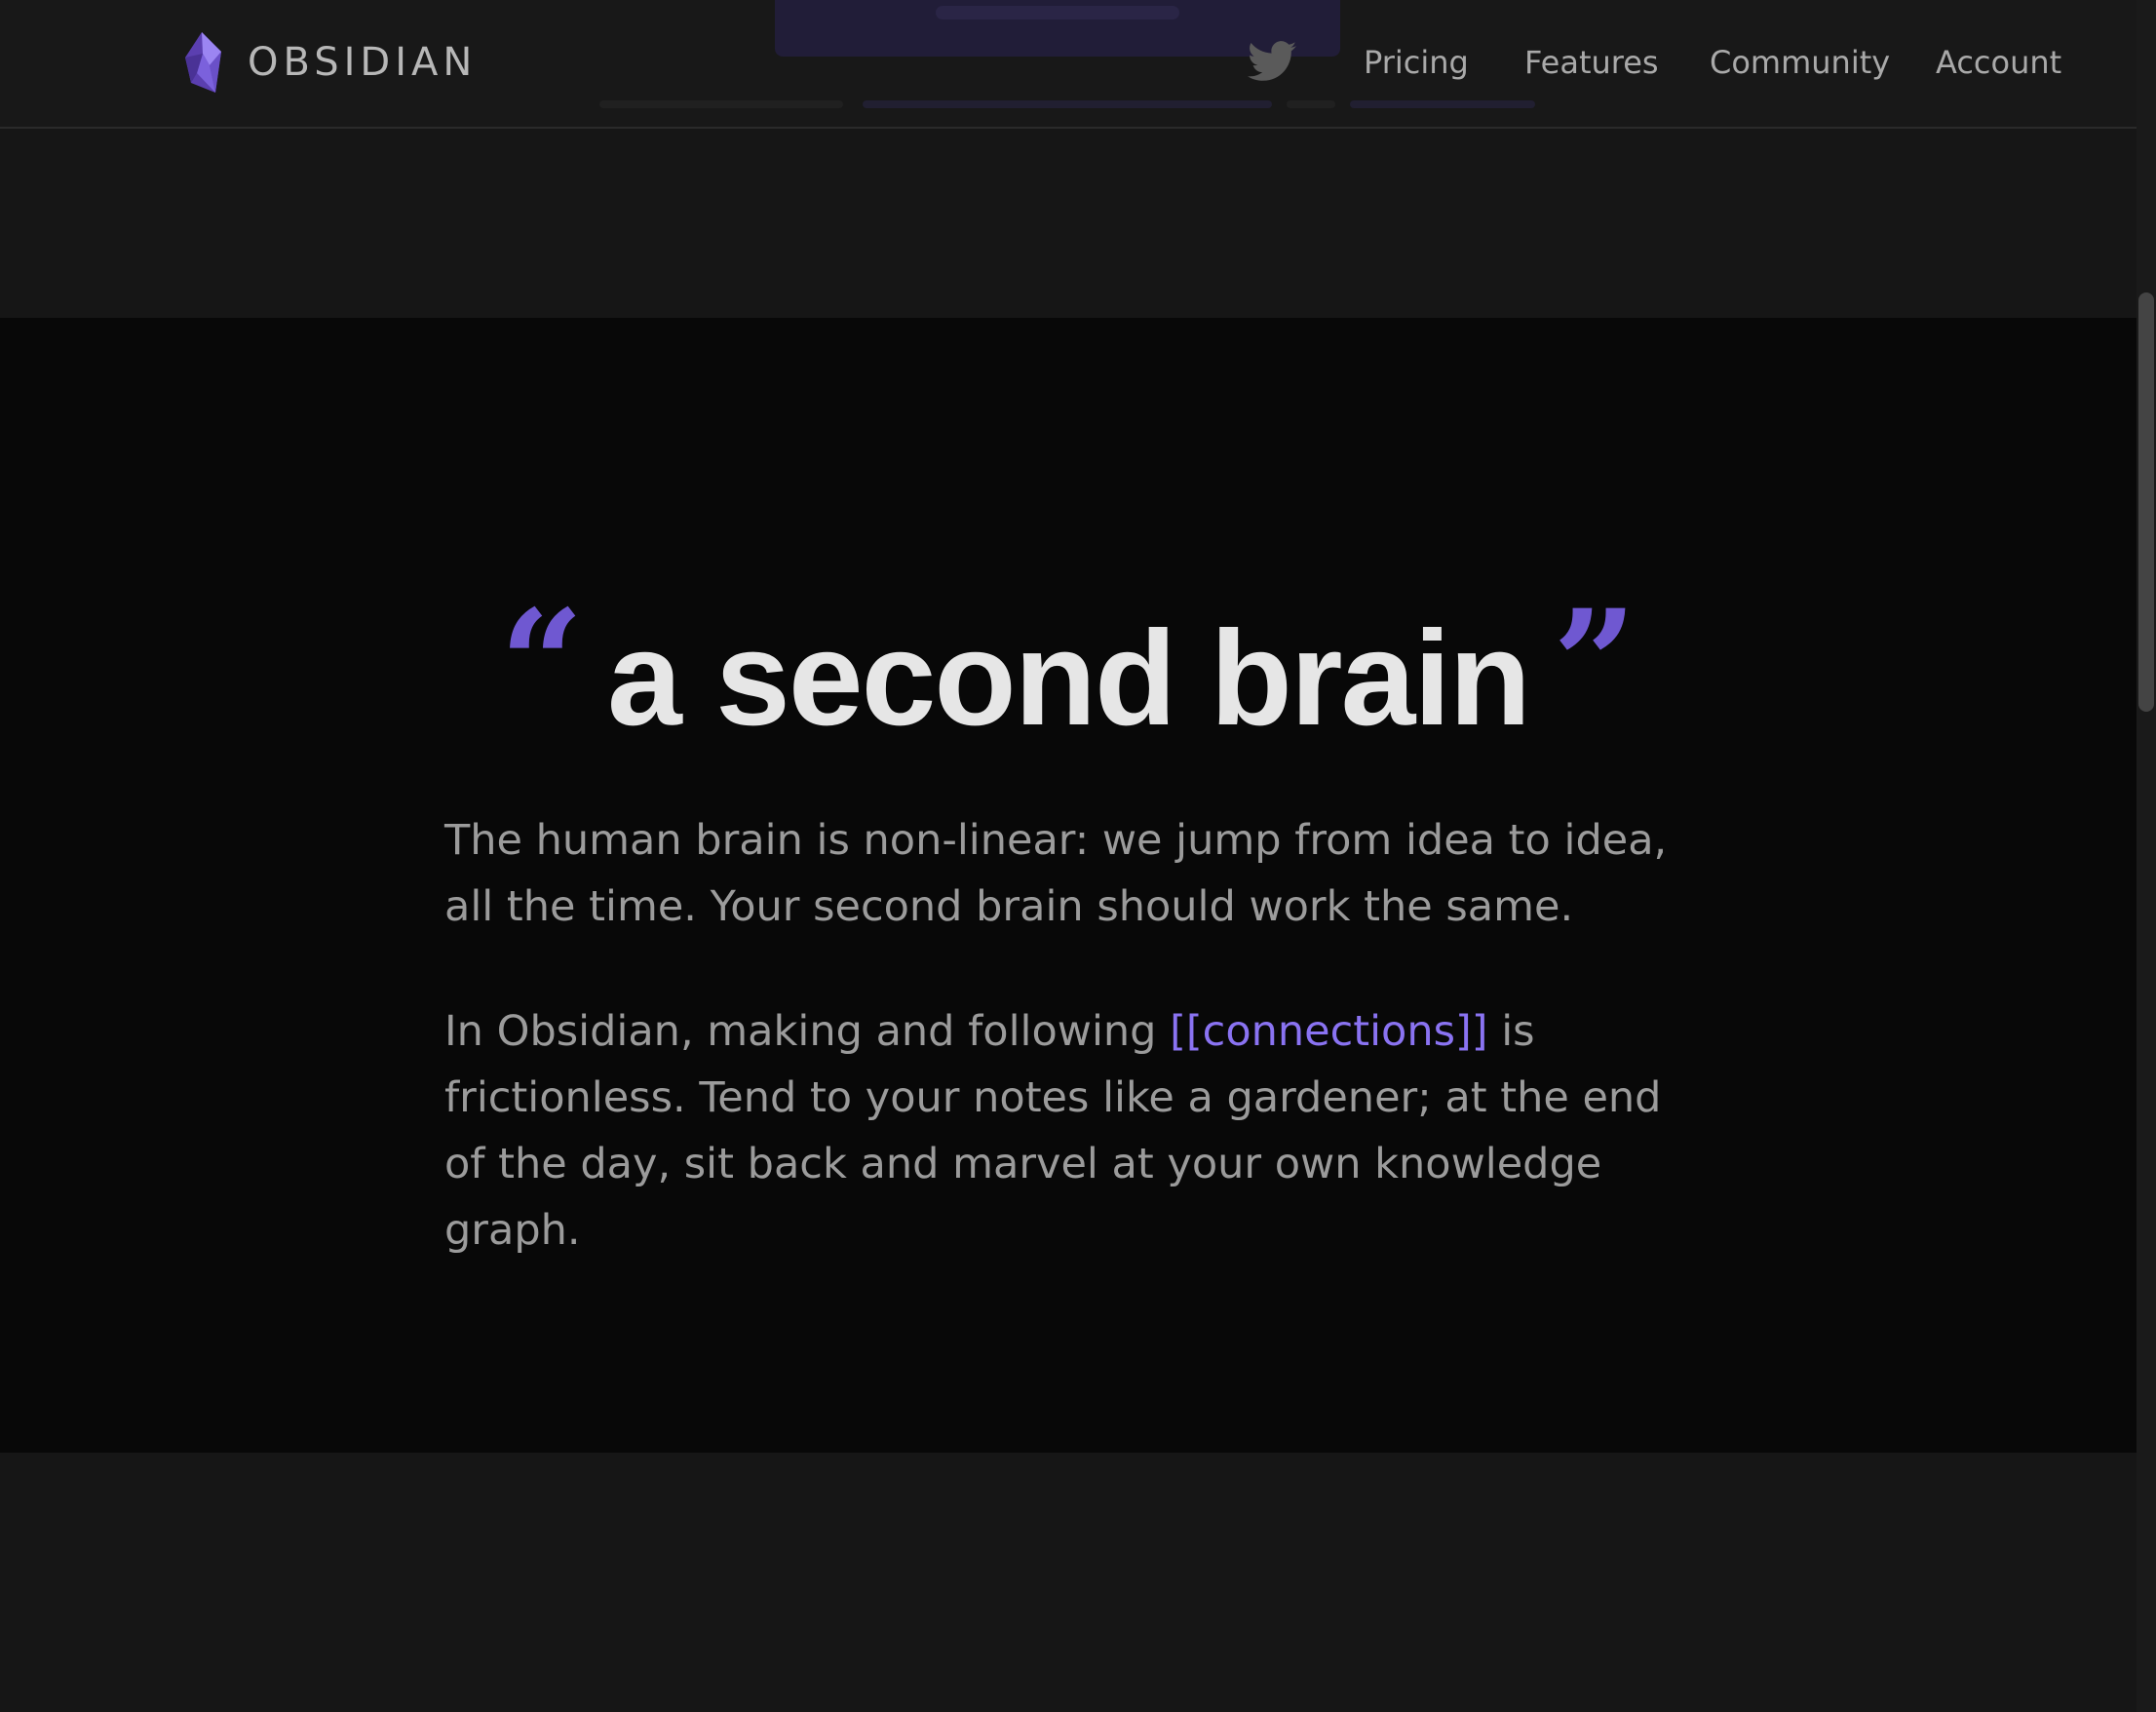 Image resolution: width=2156 pixels, height=1712 pixels. I want to click on obsidian-crystal-icon, so click(204, 62).